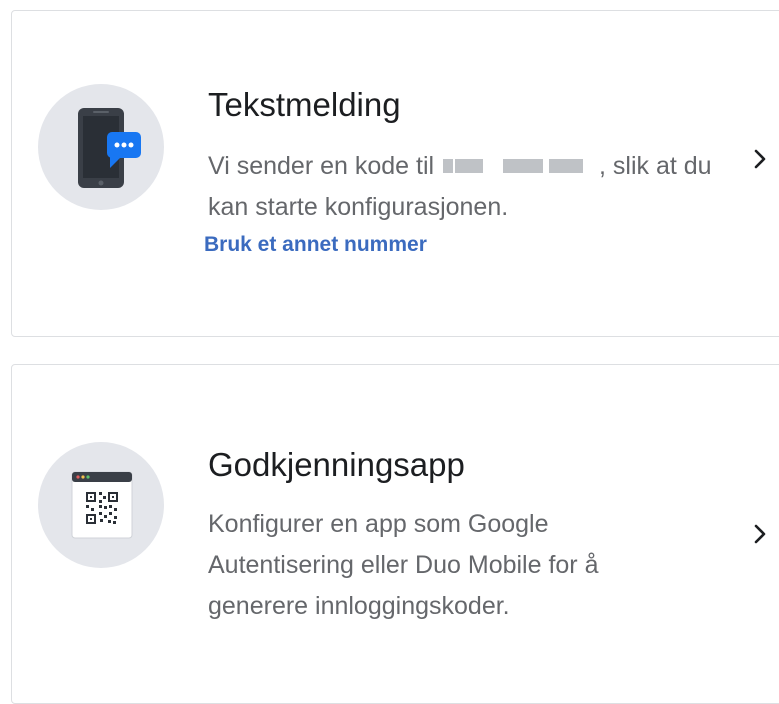 The width and height of the screenshot is (779, 704). I want to click on qr-code-browser-icon, so click(102, 505).